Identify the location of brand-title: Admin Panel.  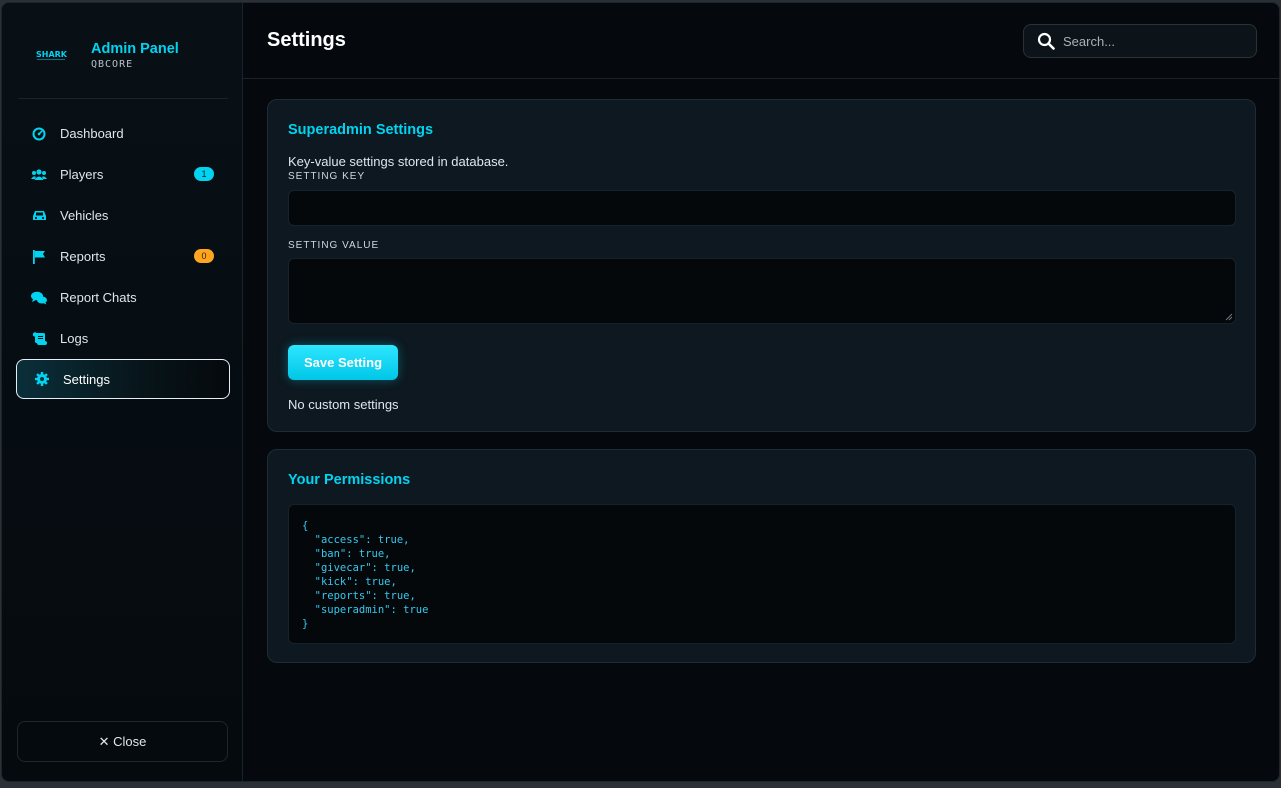
(135, 49).